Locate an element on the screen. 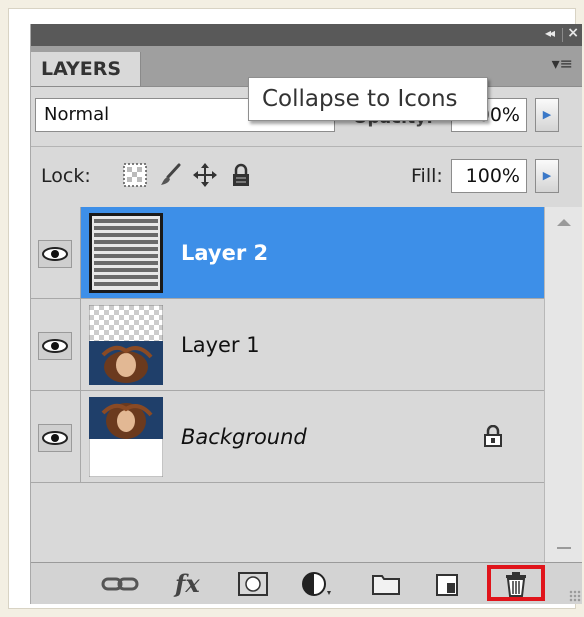 Image resolution: width=584 pixels, height=617 pixels. collapse-to-icons-button: ◂◂ is located at coordinates (550, 33).